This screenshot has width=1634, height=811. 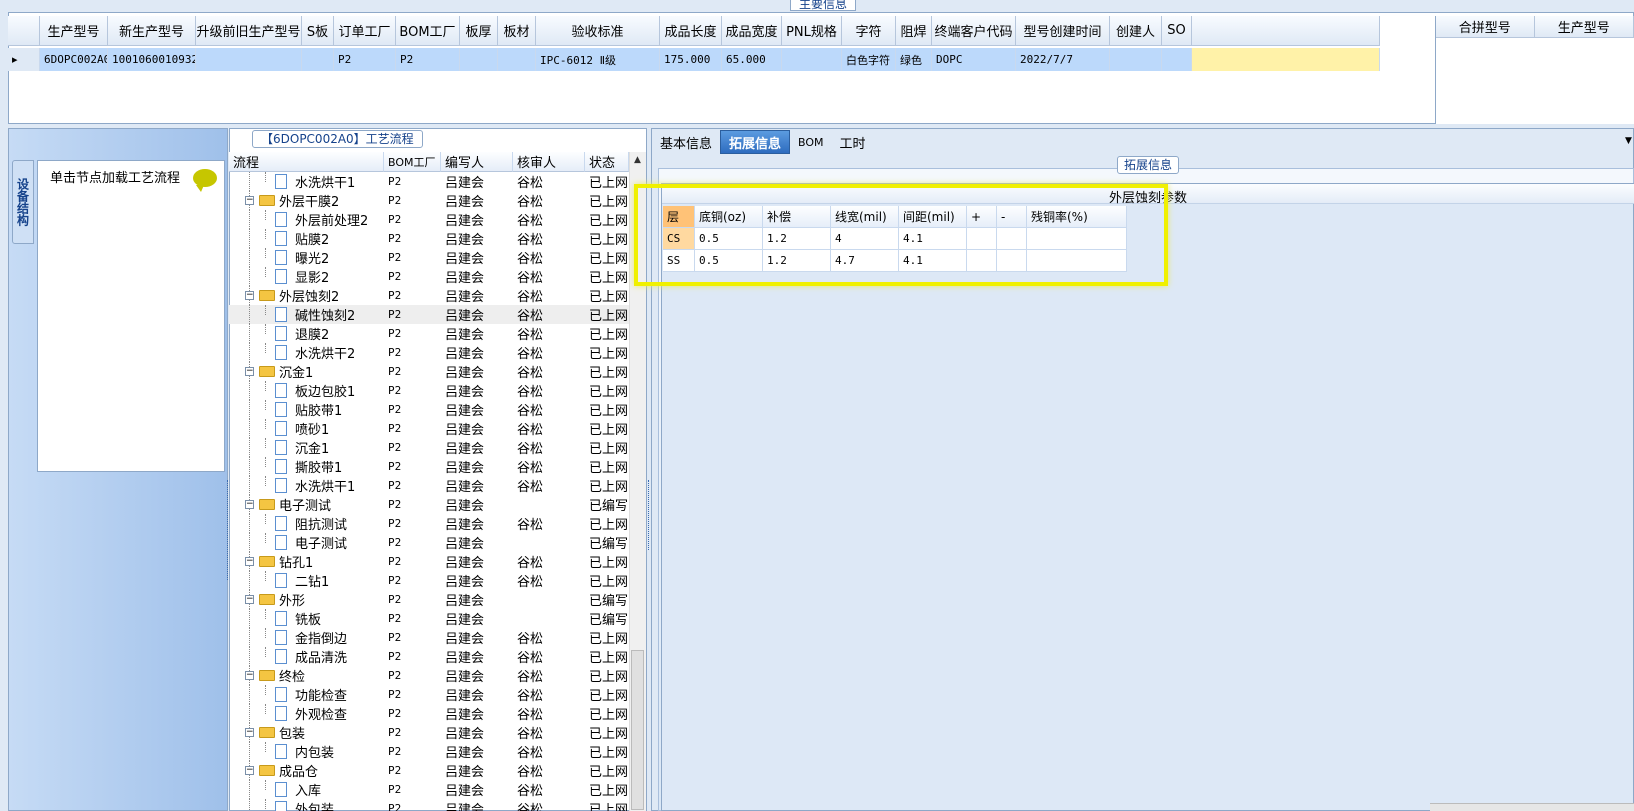 What do you see at coordinates (306, 751) in the screenshot?
I see `tree-node: 内包装` at bounding box center [306, 751].